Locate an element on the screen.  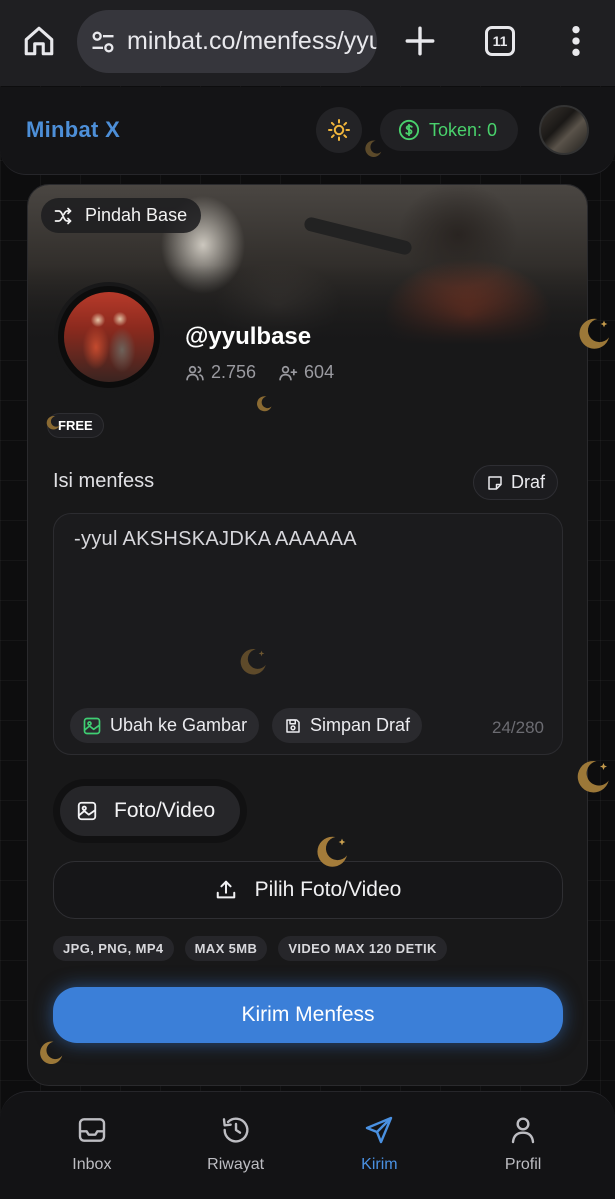
banner-microphone is located at coordinates (358, 236).